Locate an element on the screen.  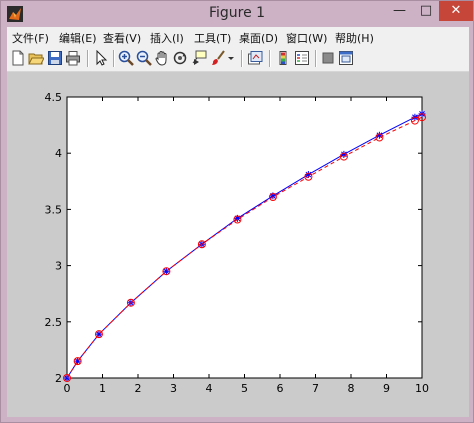
print-icon is located at coordinates (73, 58).